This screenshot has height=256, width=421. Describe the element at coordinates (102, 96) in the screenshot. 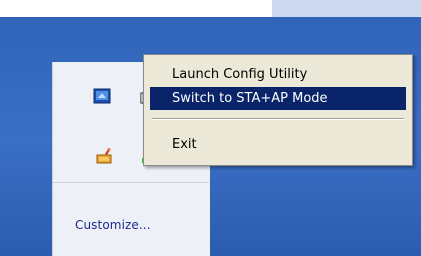

I see `wireless-config-utility-icon` at that location.